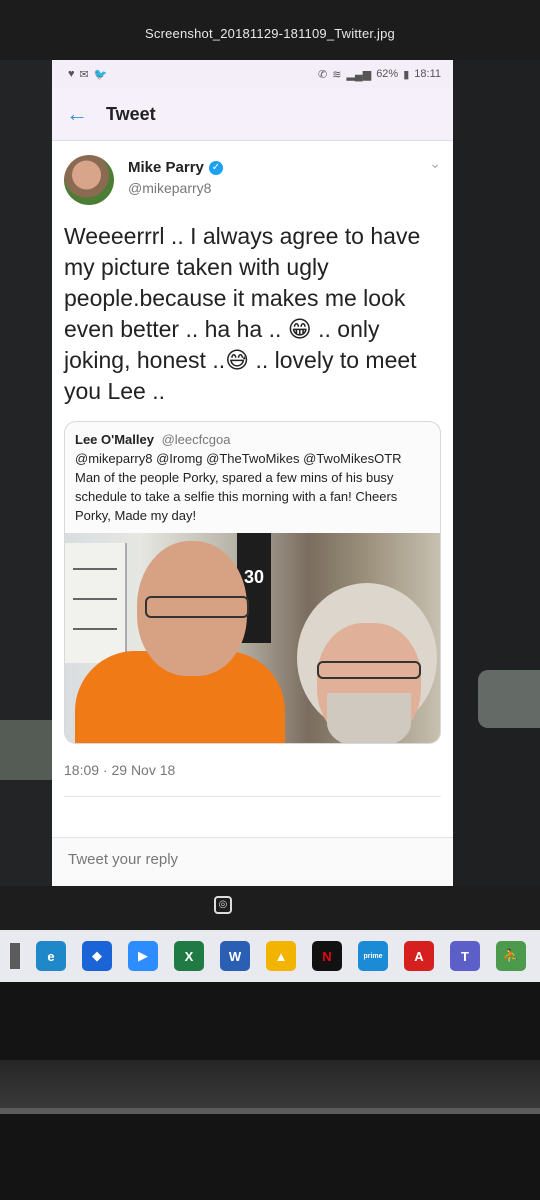 This screenshot has width=540, height=1200. Describe the element at coordinates (97, 956) in the screenshot. I see `dropbox-icon: ◆` at that location.